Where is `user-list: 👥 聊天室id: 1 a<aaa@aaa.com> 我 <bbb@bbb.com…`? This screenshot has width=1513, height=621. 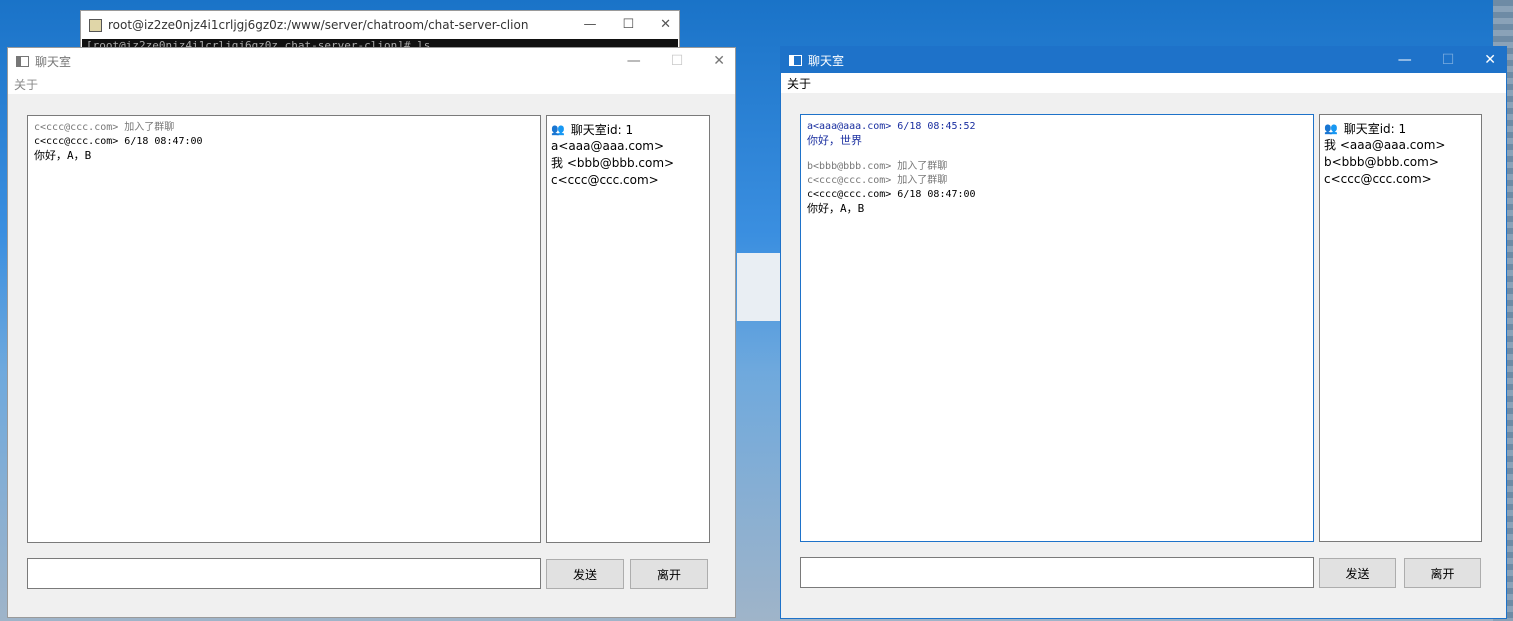 user-list: 👥 聊天室id: 1 a<aaa@aaa.com> 我 <bbb@bbb.com… is located at coordinates (628, 329).